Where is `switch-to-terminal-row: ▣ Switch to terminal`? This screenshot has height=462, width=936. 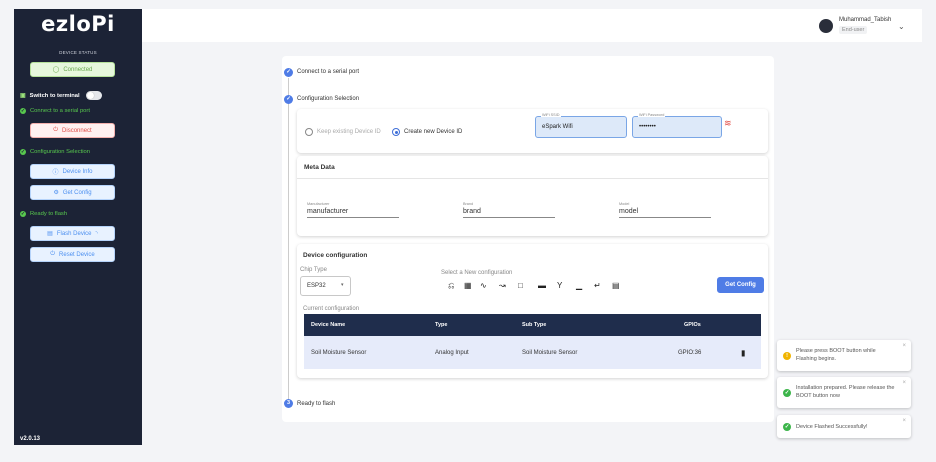
switch-to-terminal-row: ▣ Switch to terminal is located at coordinates (61, 95).